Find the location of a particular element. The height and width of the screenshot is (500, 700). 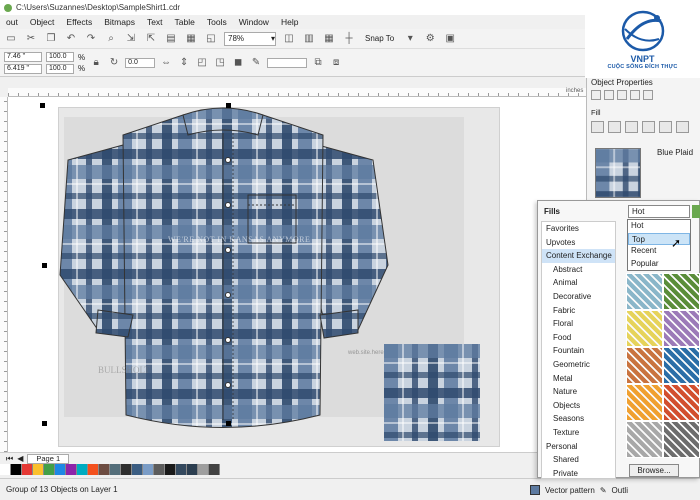

menu-window: Window is located at coordinates (254, 22).